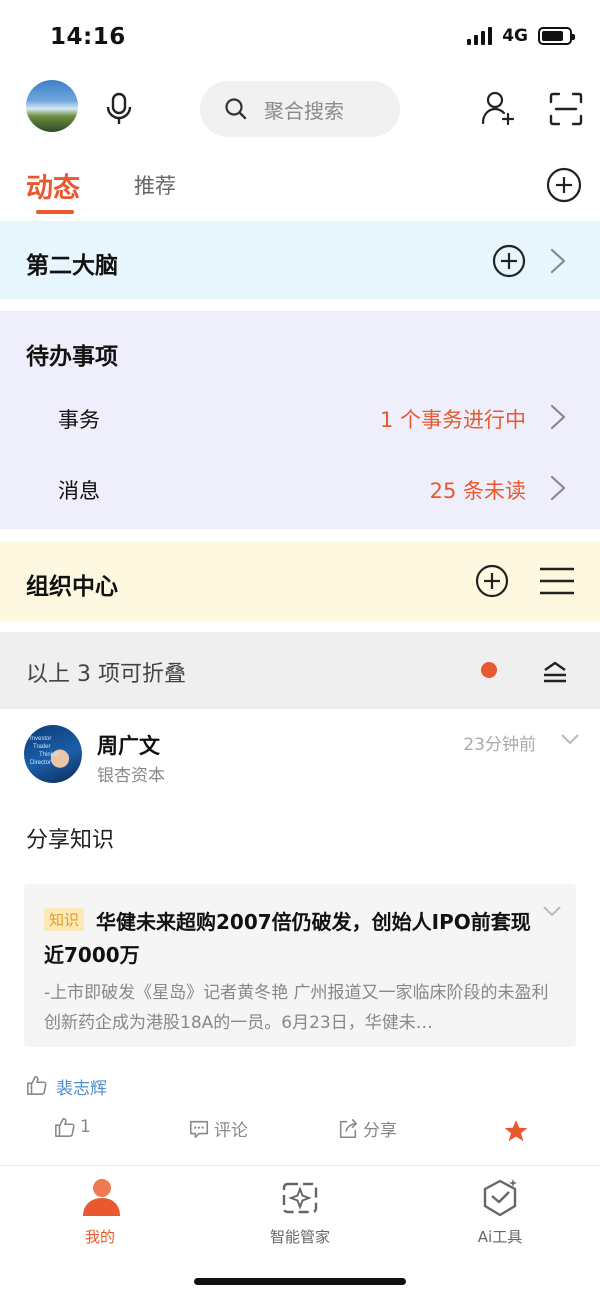 This screenshot has height=1299, width=600. I want to click on todo-row-label: 事务, so click(79, 420).